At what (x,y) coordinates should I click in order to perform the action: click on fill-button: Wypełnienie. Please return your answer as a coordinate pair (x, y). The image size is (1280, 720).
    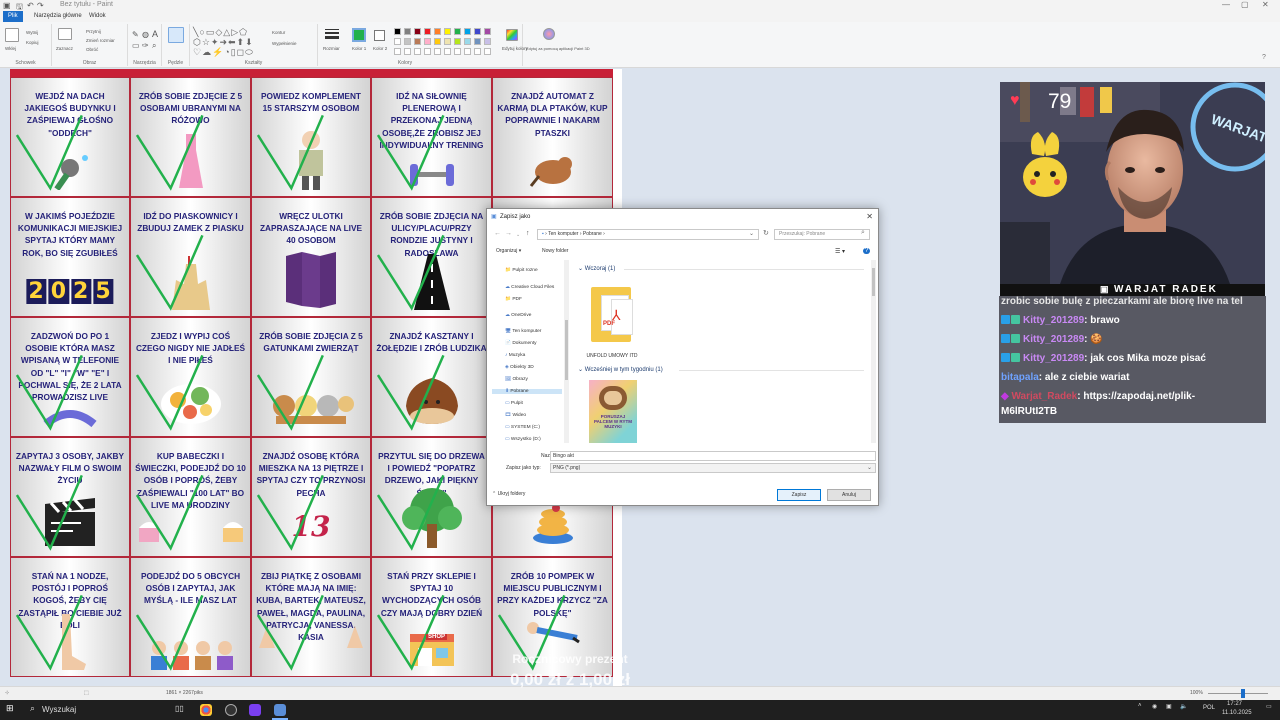
    Looking at the image, I should click on (284, 43).